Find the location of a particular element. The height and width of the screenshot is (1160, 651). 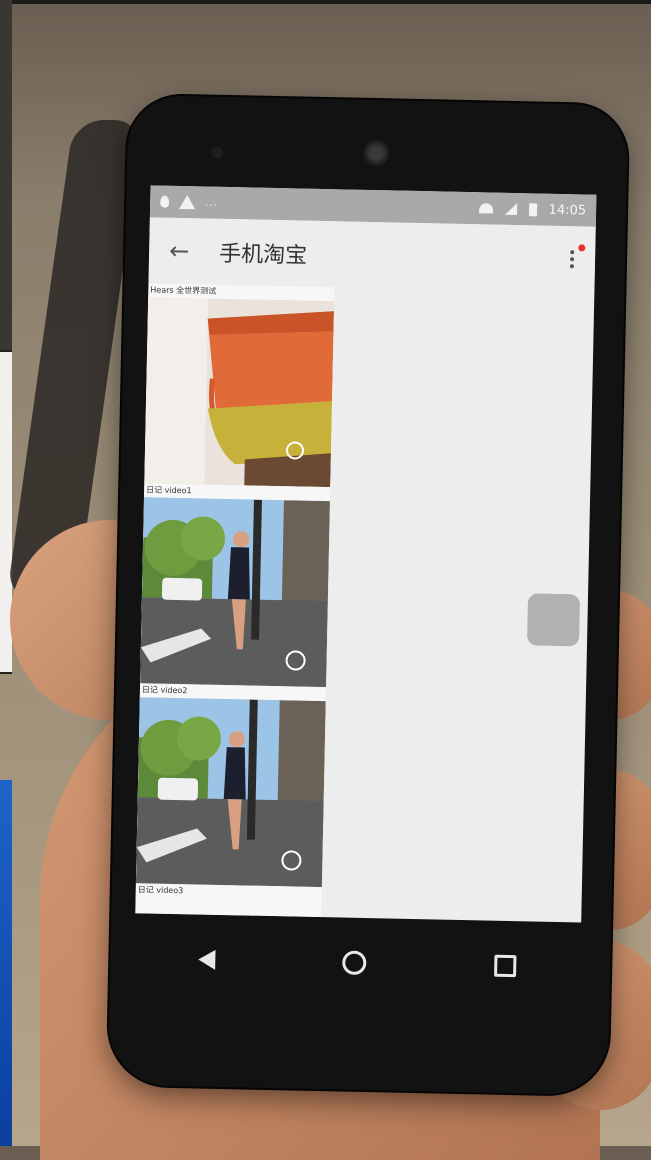

navigation-bar is located at coordinates (357, 962).